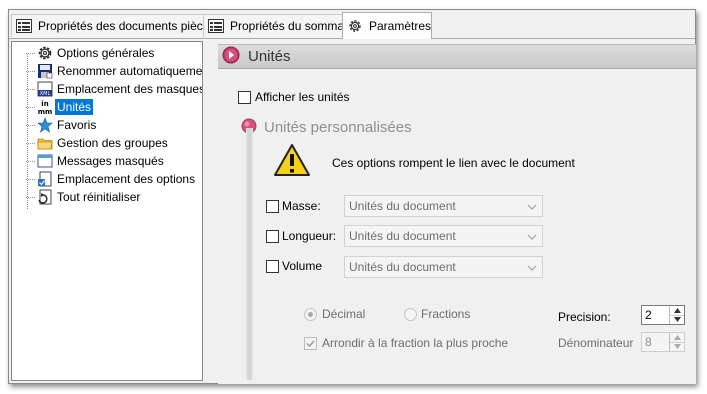  What do you see at coordinates (443, 206) in the screenshot?
I see `mass-units-select: Unités du document` at bounding box center [443, 206].